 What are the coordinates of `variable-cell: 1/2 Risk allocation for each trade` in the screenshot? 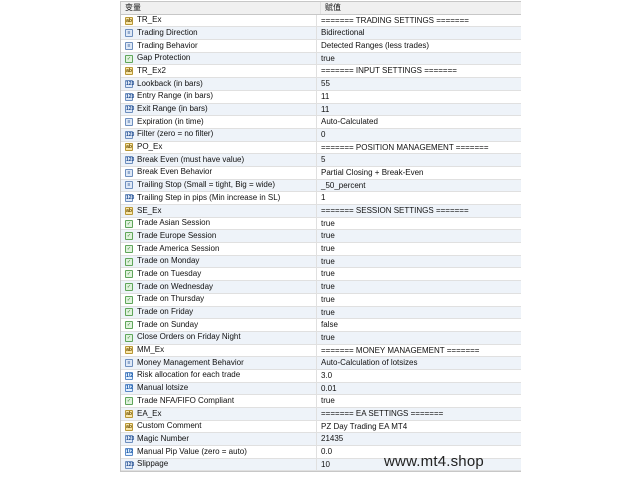 It's located at (219, 375).